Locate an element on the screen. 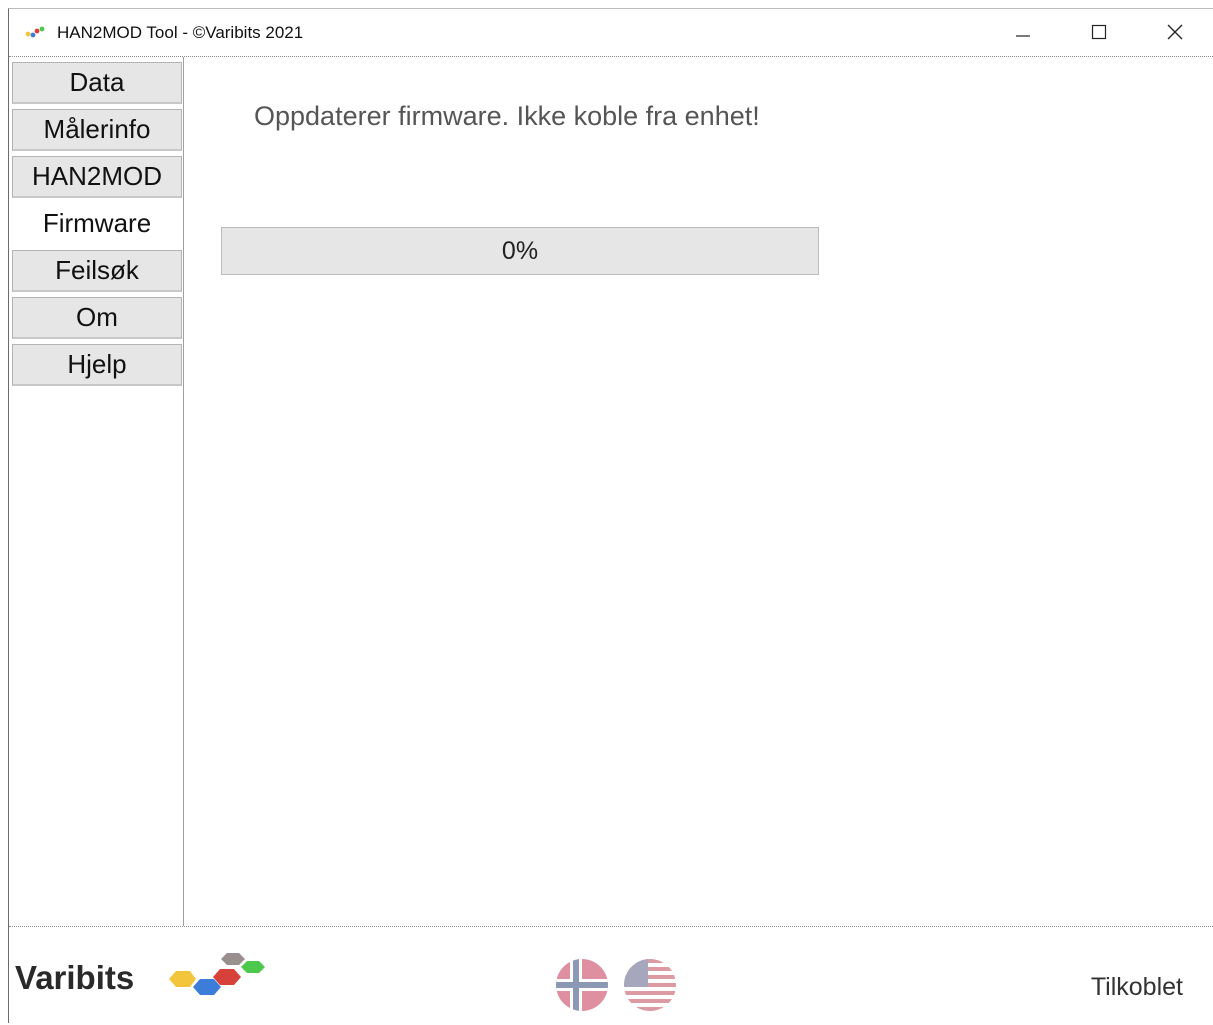  close-button is located at coordinates (1175, 32).